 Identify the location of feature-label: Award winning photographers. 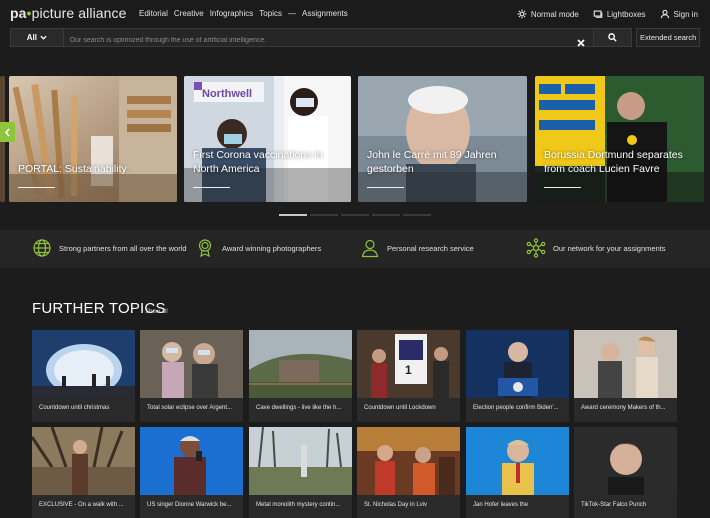
(272, 248).